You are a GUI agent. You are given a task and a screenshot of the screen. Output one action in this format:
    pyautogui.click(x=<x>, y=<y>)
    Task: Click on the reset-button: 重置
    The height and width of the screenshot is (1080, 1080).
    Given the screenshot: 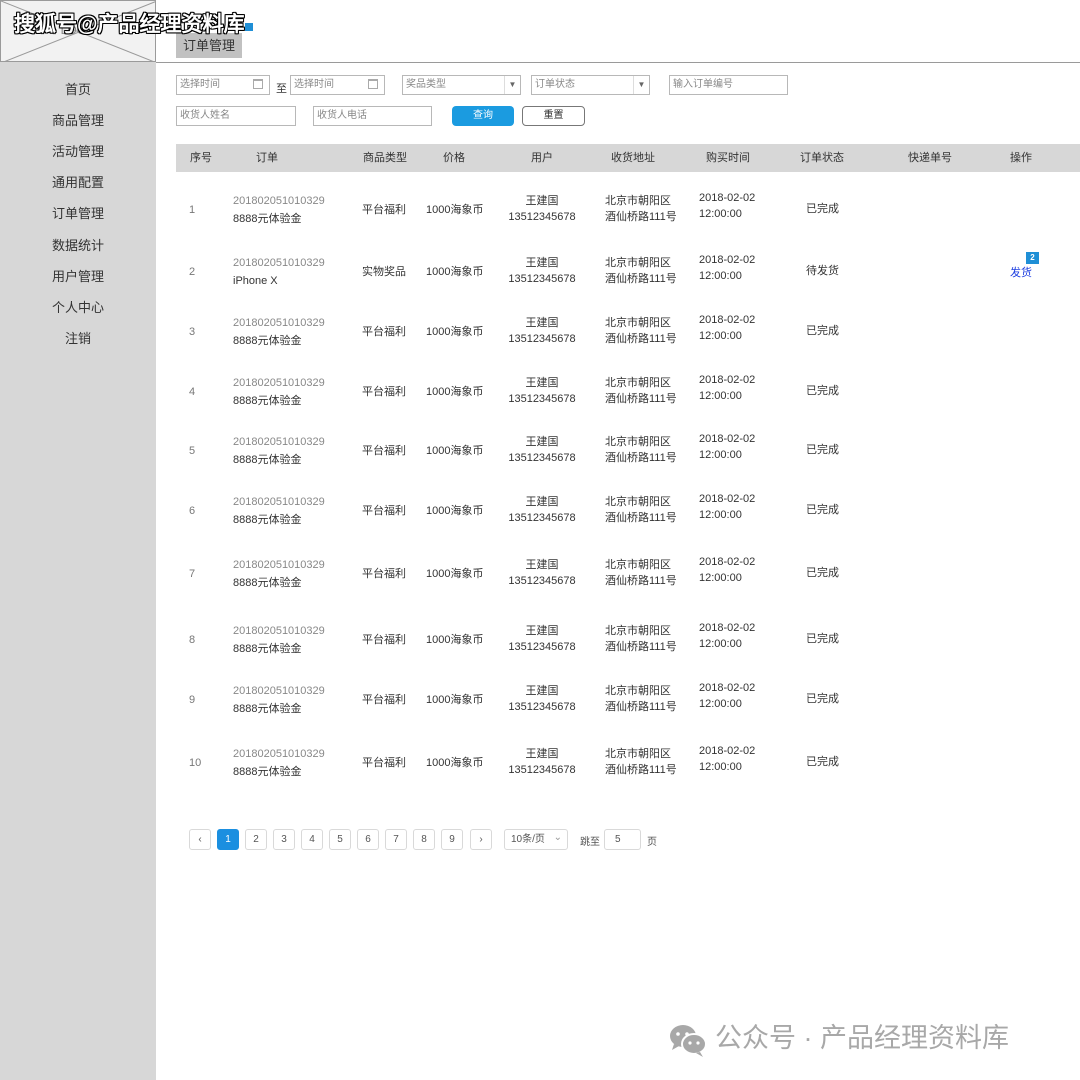 What is the action you would take?
    pyautogui.click(x=553, y=116)
    